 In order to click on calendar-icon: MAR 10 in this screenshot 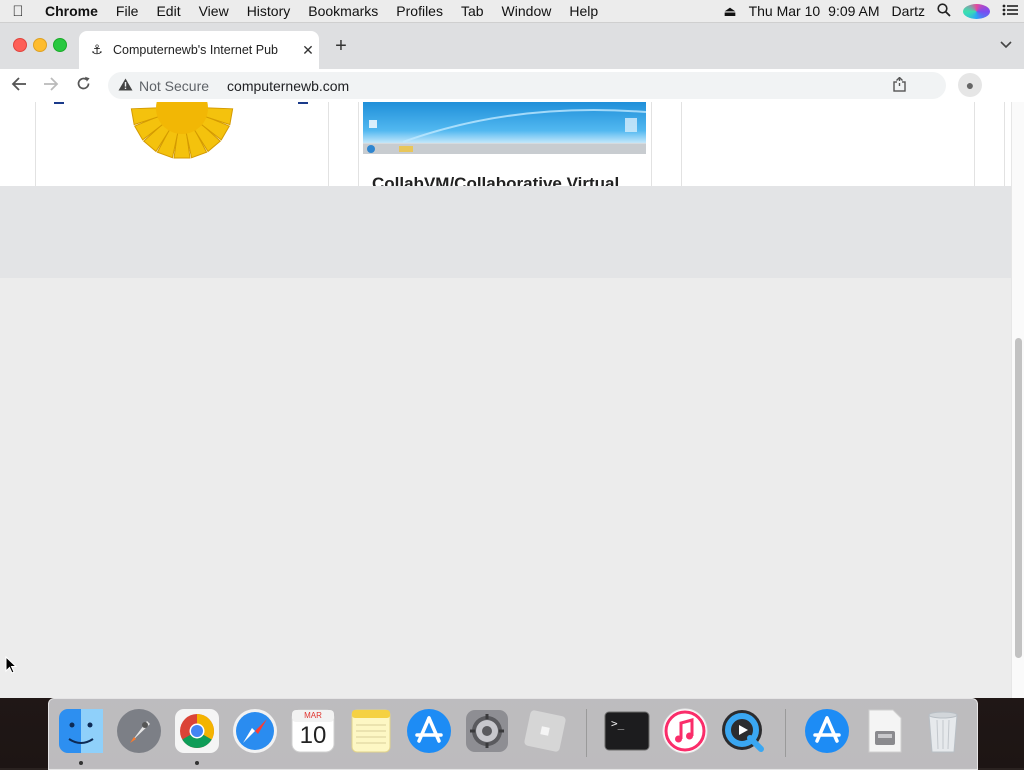, I will do `click(313, 731)`.